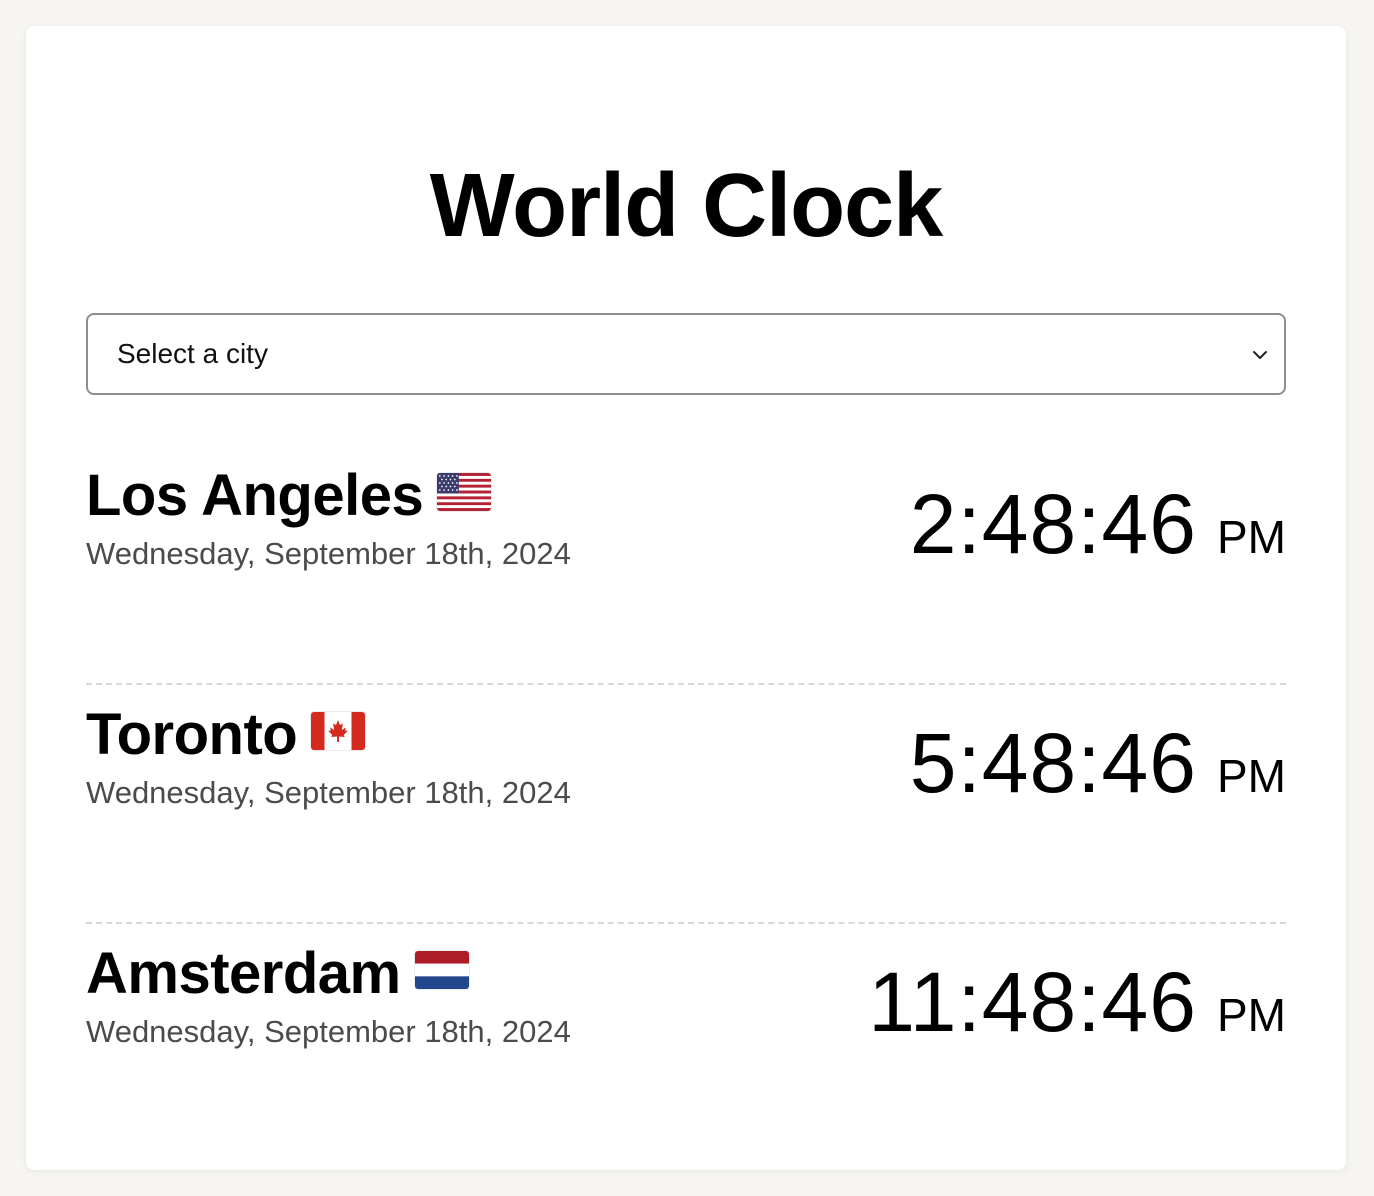  What do you see at coordinates (192, 734) in the screenshot?
I see `city-name: Toronto` at bounding box center [192, 734].